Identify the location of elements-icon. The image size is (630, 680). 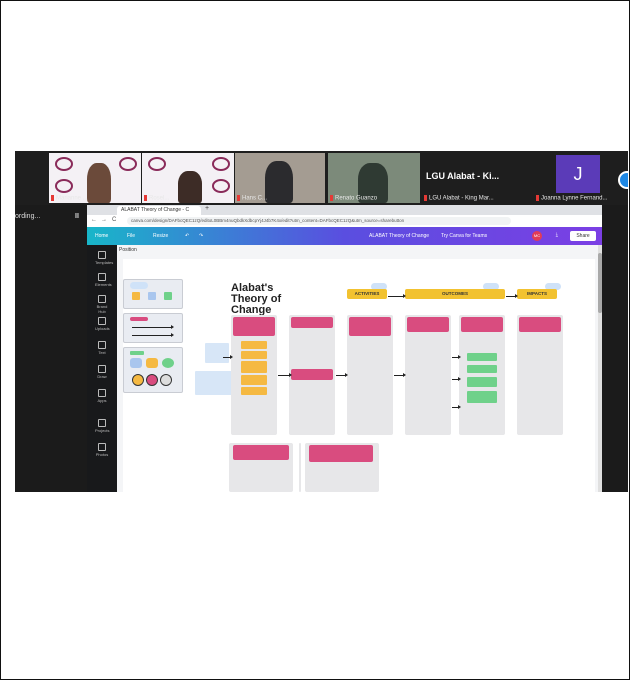
(102, 277).